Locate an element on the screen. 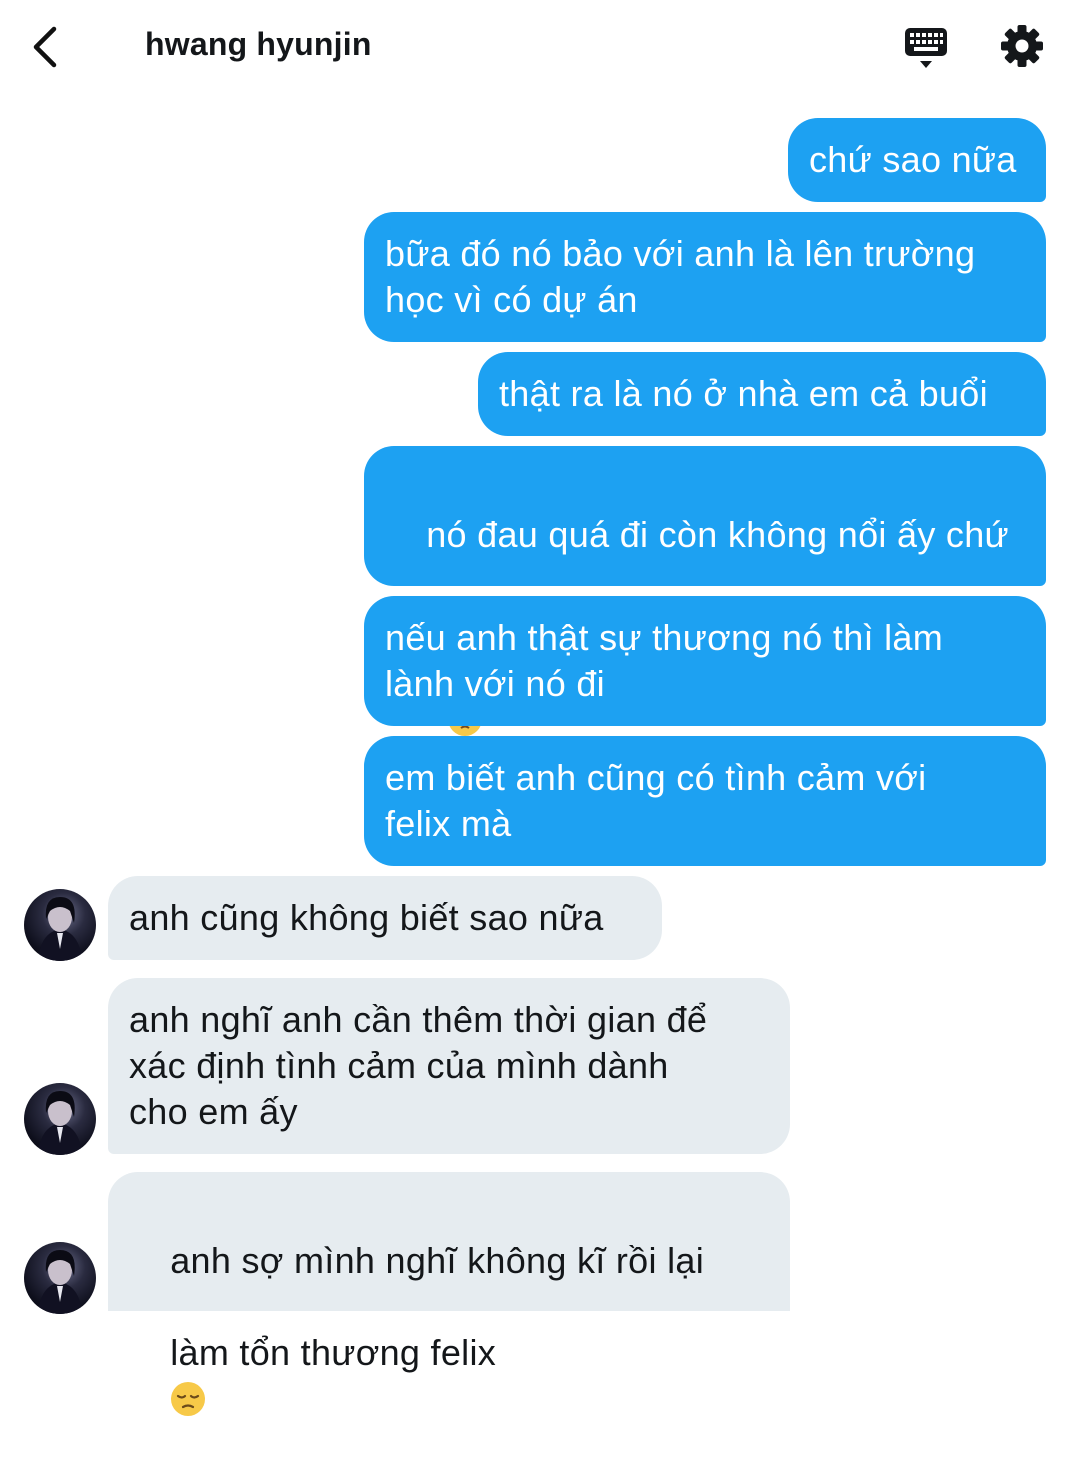 The width and height of the screenshot is (1070, 1468). keyboard-button is located at coordinates (926, 48).